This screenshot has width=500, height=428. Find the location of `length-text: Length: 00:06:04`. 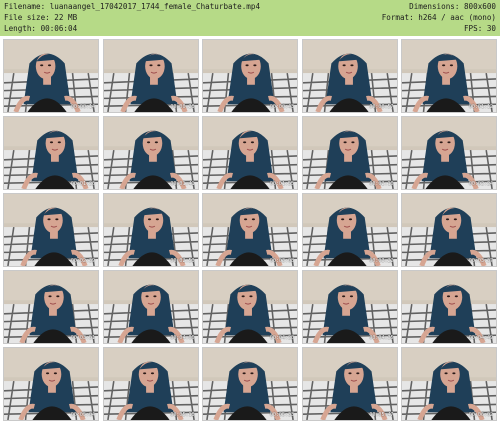

length-text: Length: 00:06:04 is located at coordinates (41, 28).